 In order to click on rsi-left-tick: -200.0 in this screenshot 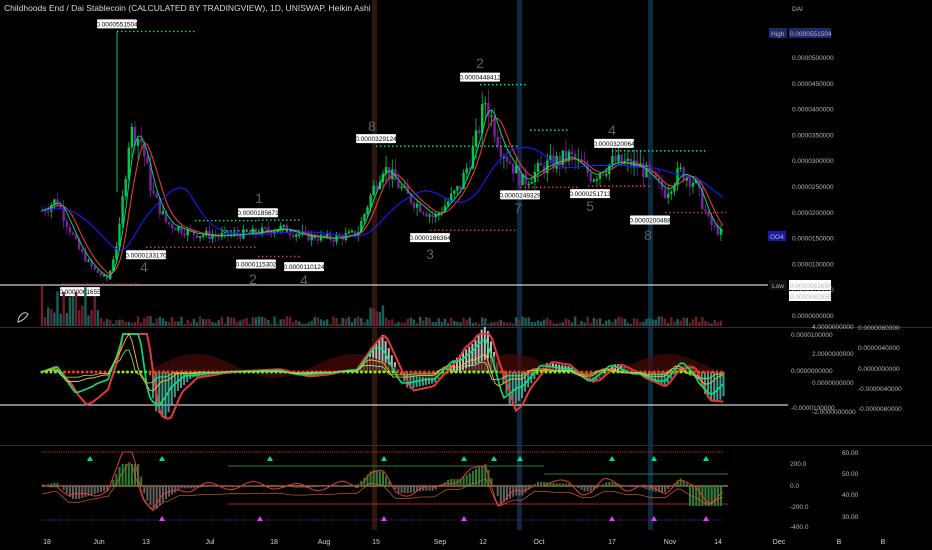, I will do `click(799, 507)`.